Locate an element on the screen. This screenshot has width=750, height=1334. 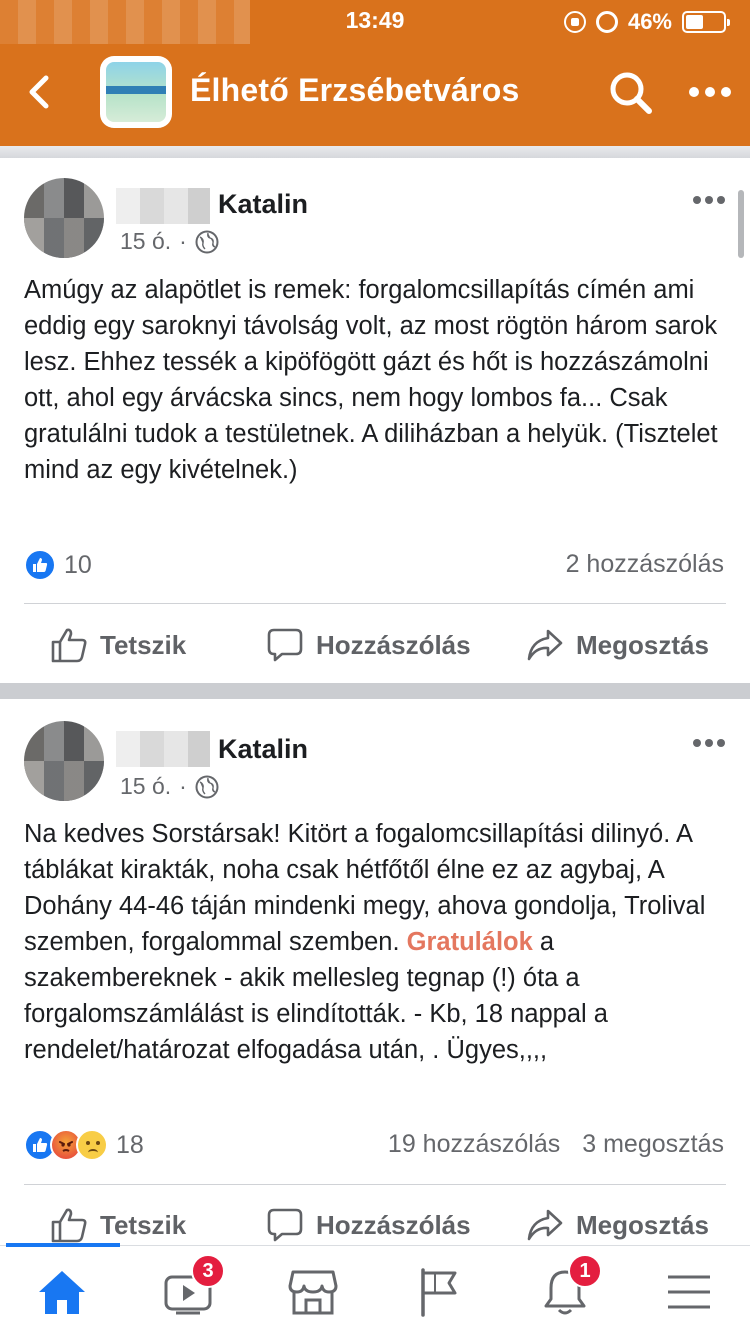
comment-count: 19 hozzászólás is located at coordinates (474, 1144).